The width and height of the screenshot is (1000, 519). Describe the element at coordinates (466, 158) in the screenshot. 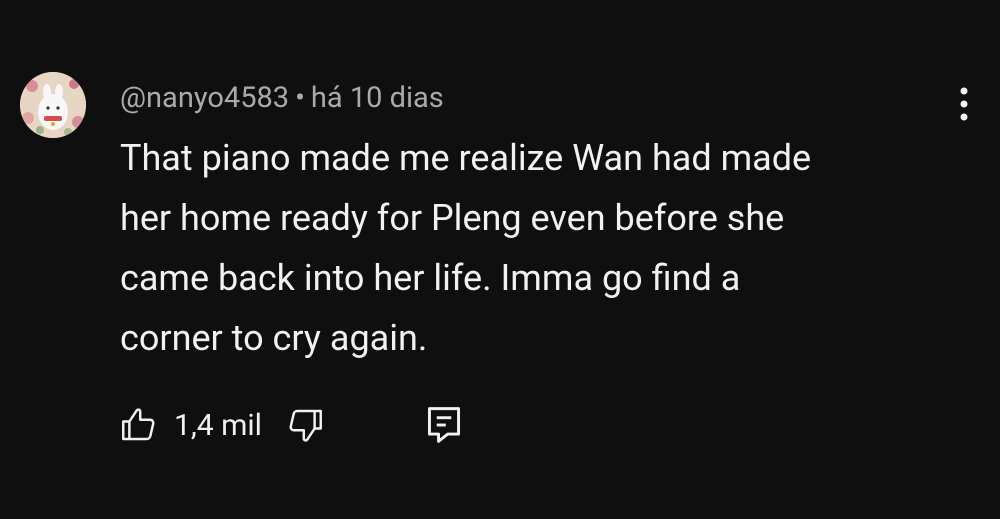

I see `comment-text-line: That piano made me realize Wan had made` at that location.